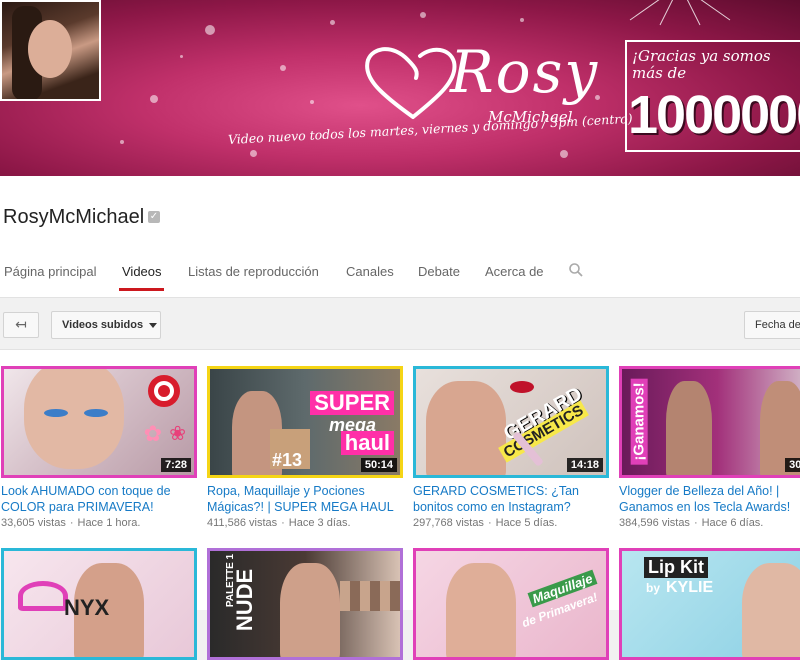 This screenshot has height=660, width=800. What do you see at coordinates (653, 588) in the screenshot?
I see `thumbnail-overlay-text: by` at bounding box center [653, 588].